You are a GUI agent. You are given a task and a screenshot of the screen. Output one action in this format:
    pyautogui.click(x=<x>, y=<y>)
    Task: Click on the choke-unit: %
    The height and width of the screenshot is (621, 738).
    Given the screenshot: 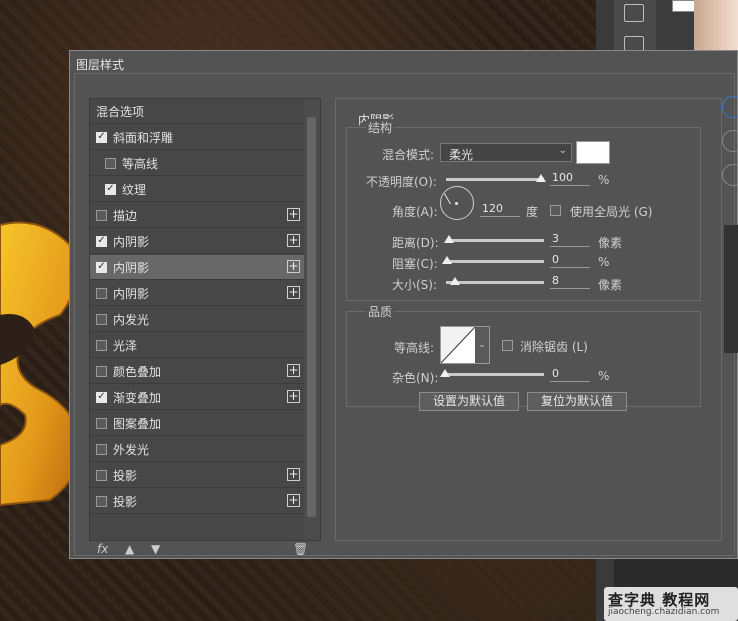 What is the action you would take?
    pyautogui.click(x=604, y=262)
    